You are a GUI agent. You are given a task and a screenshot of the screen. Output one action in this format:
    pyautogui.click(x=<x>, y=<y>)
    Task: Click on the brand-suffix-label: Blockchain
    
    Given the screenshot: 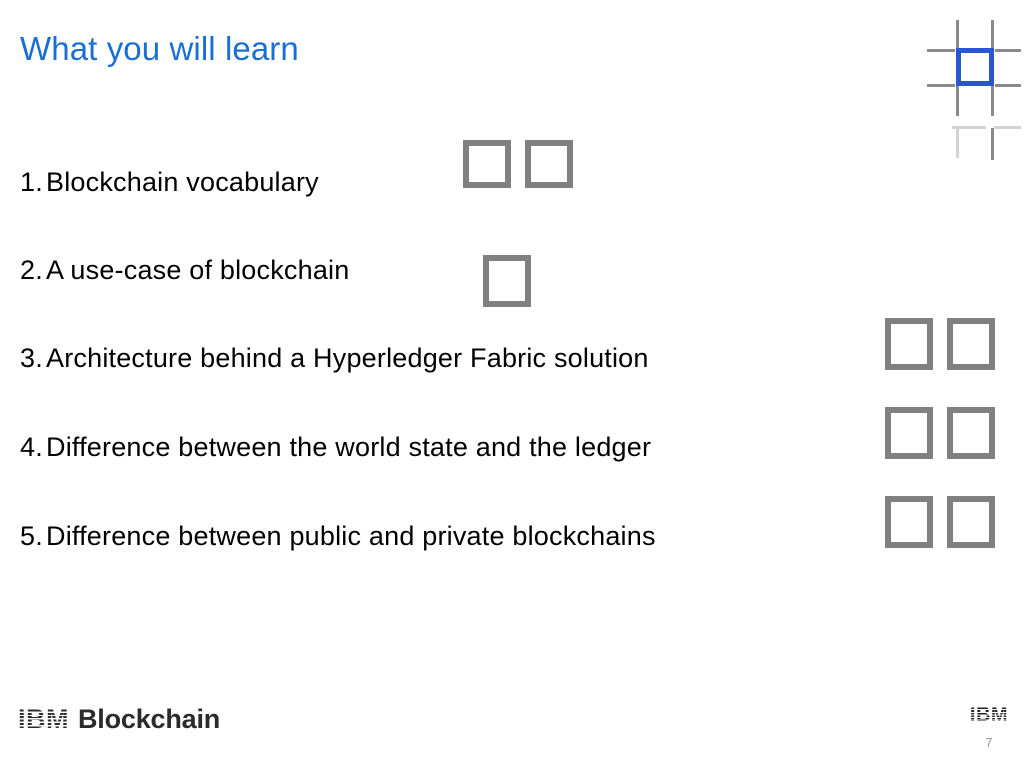 What is the action you would take?
    pyautogui.click(x=149, y=719)
    